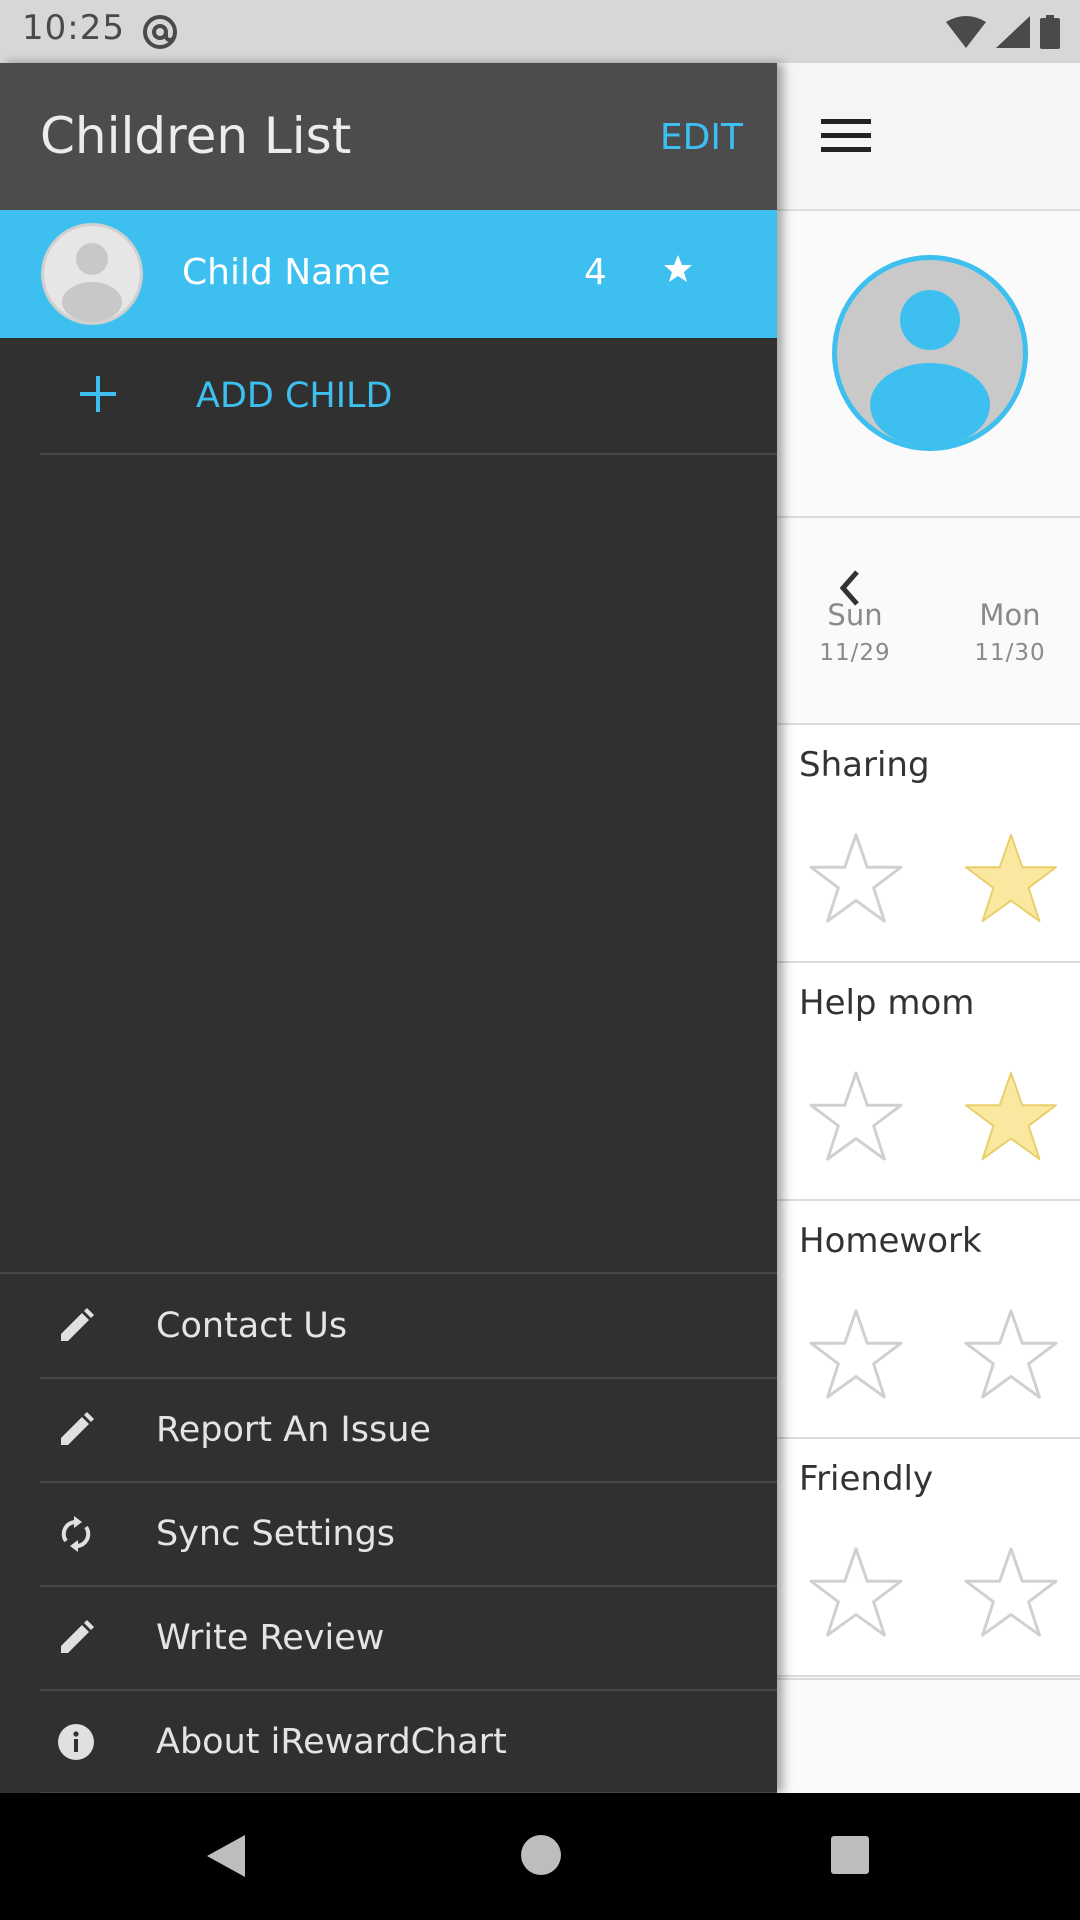  I want to click on menu-item-label: Sync Settings, so click(276, 1534).